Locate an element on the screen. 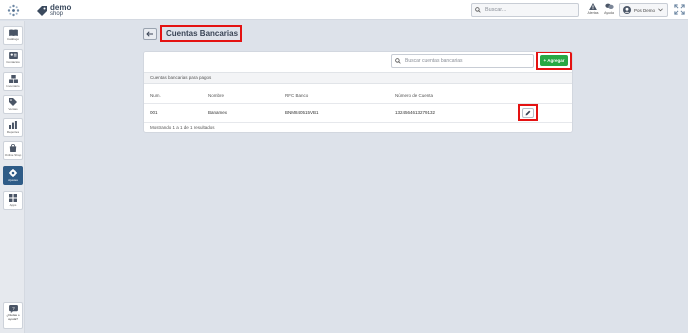 Image resolution: width=688 pixels, height=333 pixels. avatar-icon is located at coordinates (627, 10).